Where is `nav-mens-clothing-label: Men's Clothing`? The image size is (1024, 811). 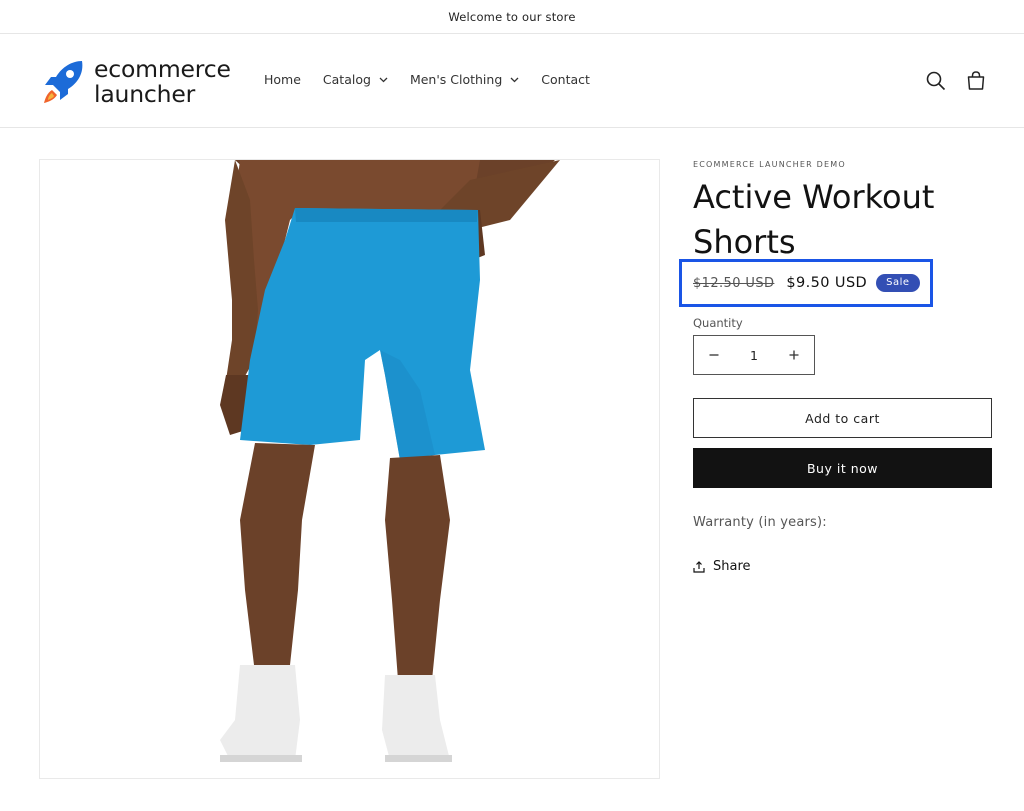
nav-mens-clothing-label: Men's Clothing is located at coordinates (456, 79).